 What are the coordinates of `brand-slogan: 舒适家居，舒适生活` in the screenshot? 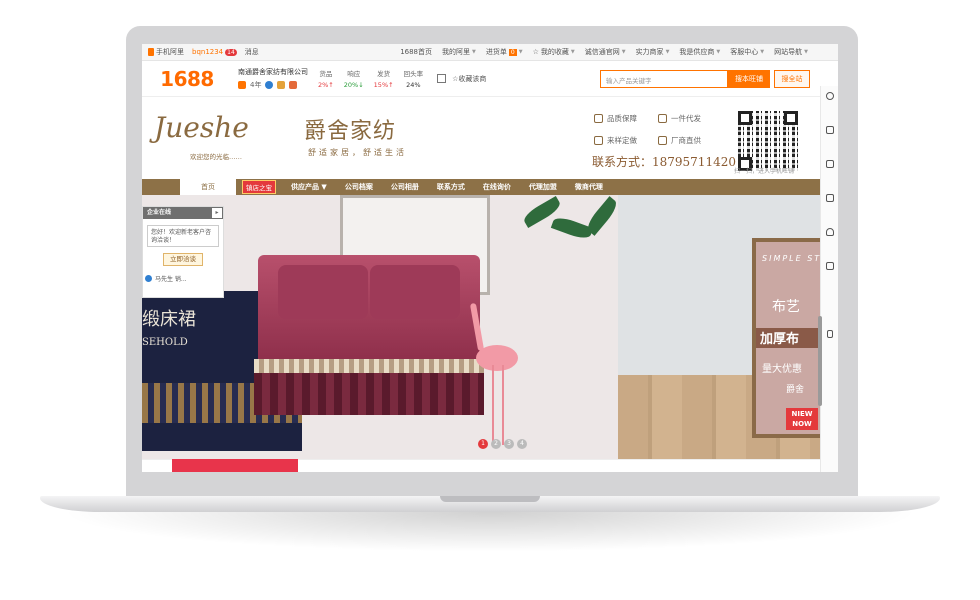 It's located at (357, 152).